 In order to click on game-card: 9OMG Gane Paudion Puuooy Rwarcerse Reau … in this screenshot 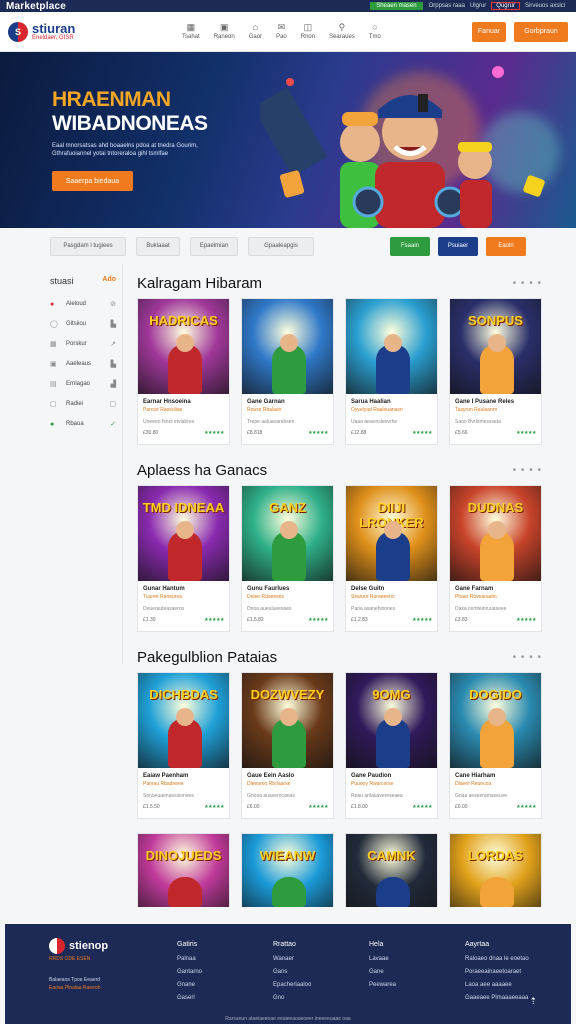, I will do `click(391, 745)`.